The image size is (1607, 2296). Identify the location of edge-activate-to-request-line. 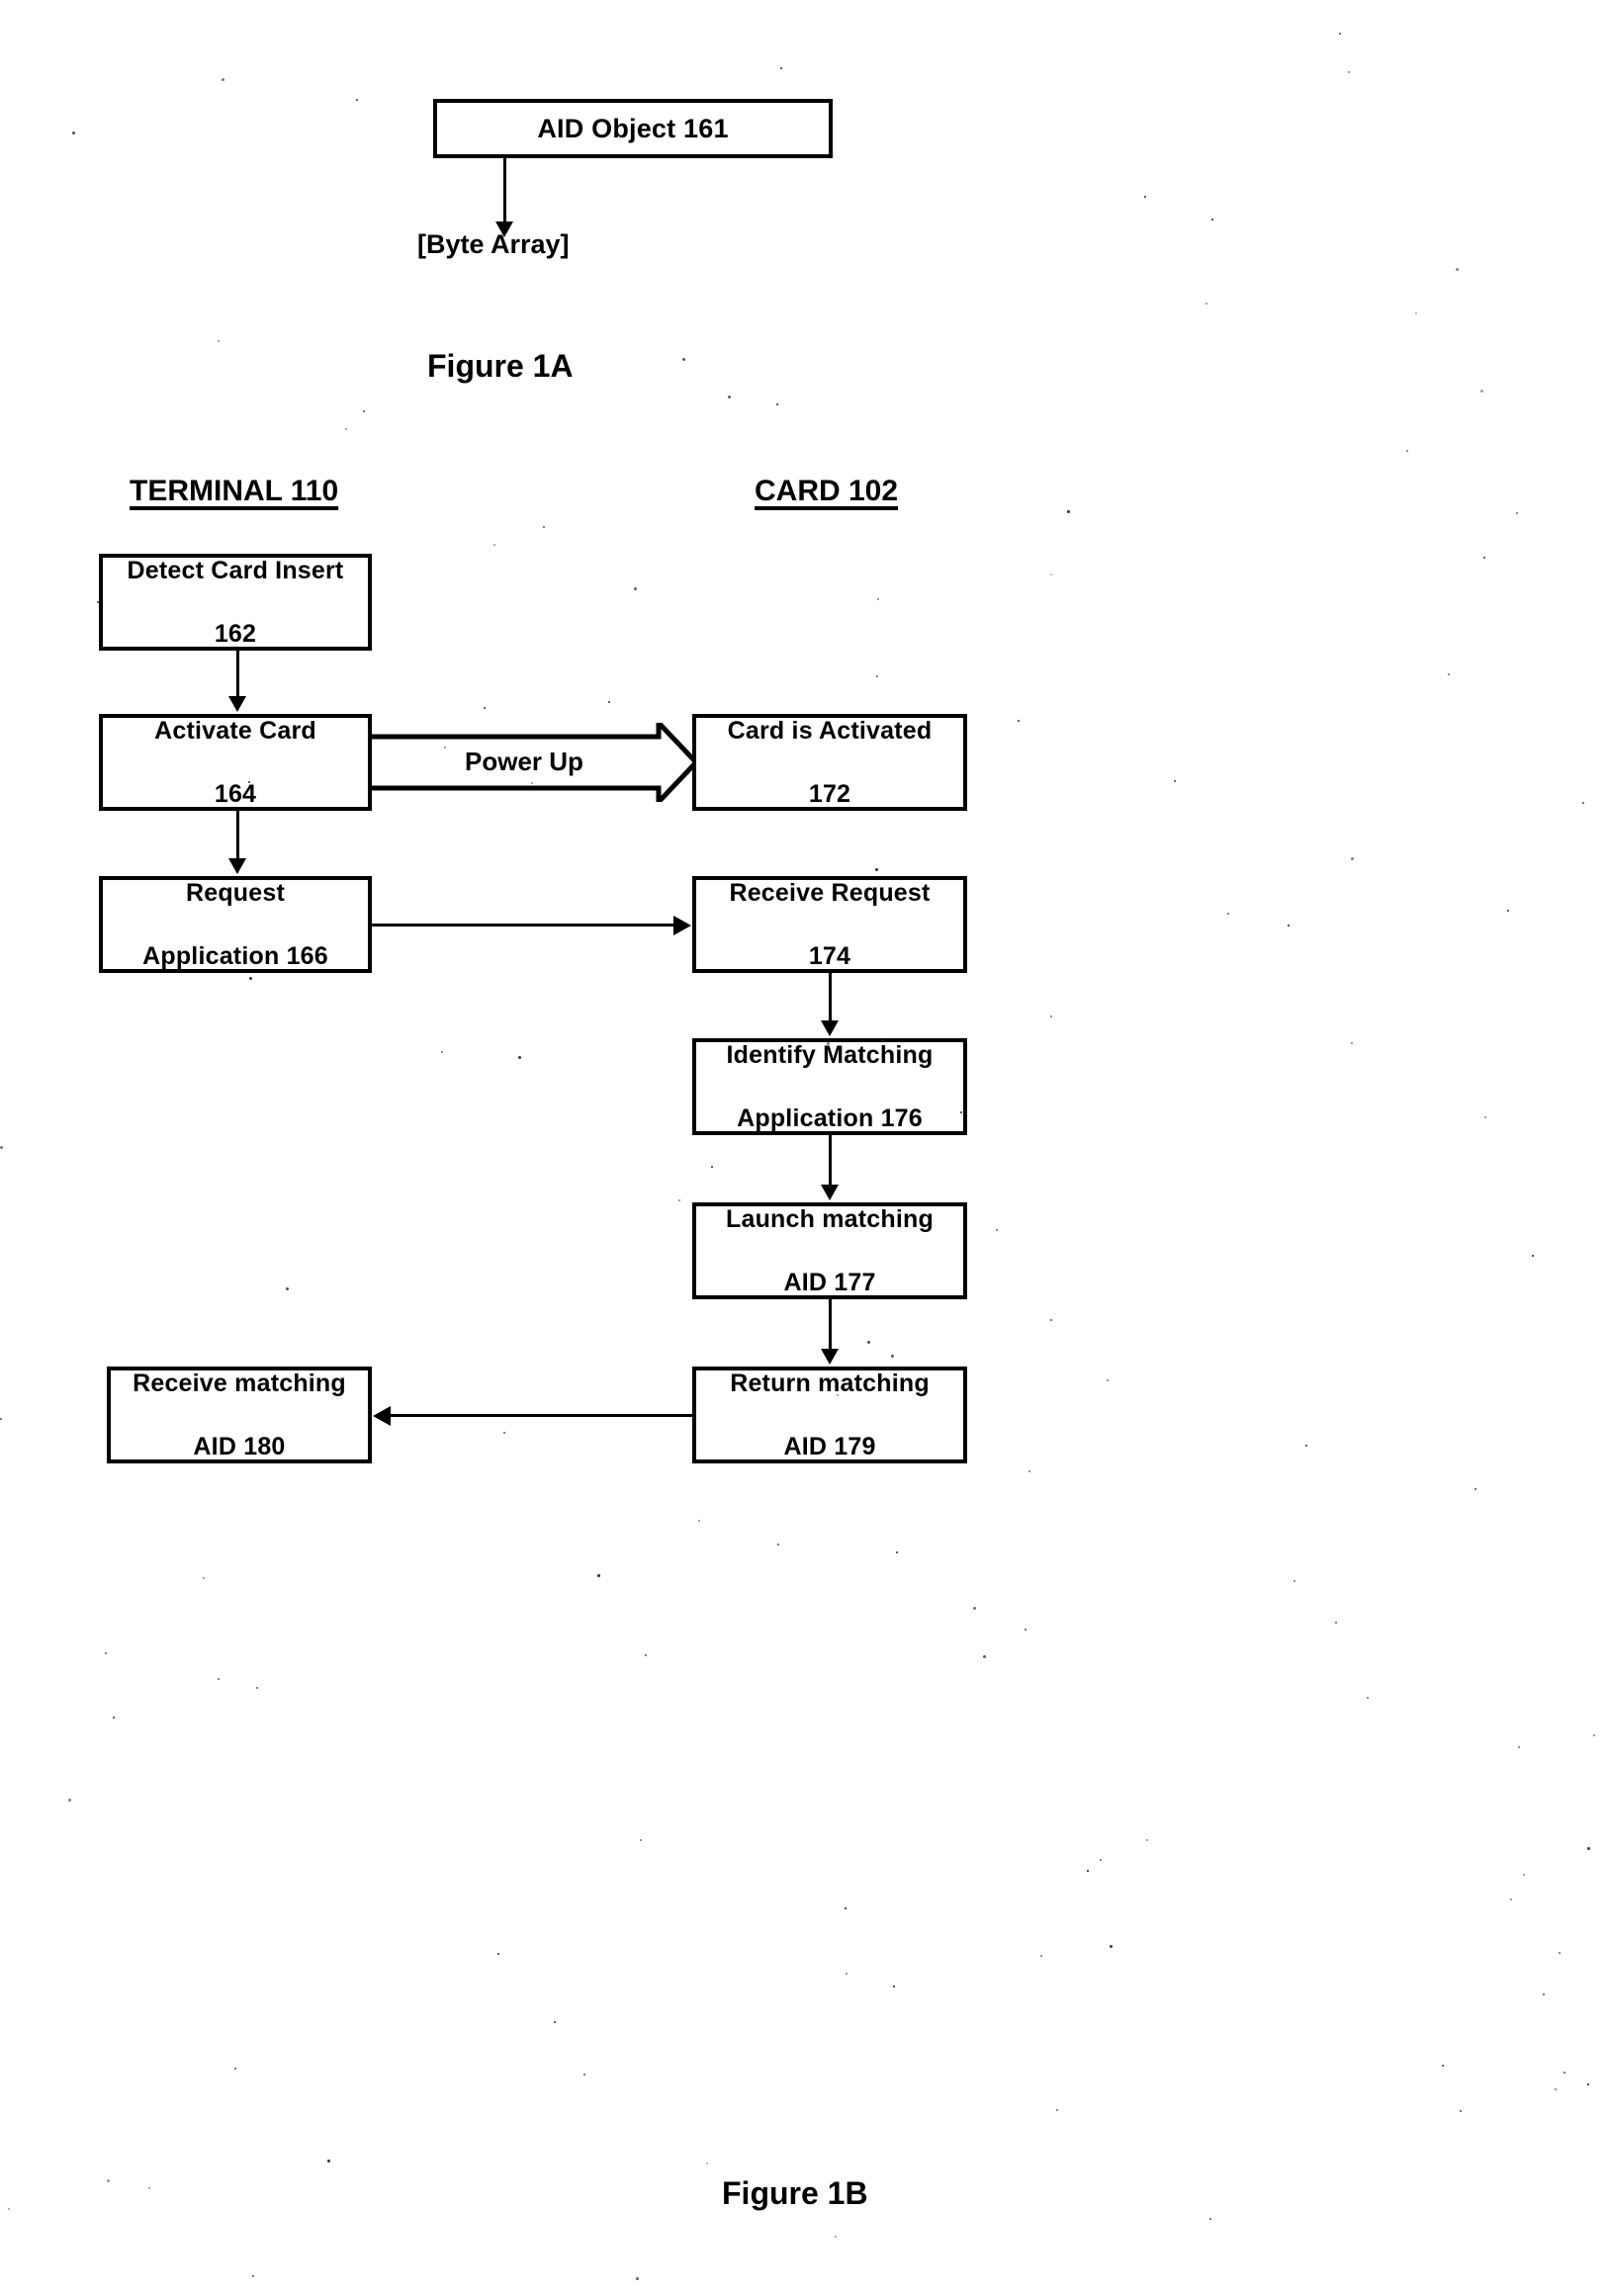
(237, 836).